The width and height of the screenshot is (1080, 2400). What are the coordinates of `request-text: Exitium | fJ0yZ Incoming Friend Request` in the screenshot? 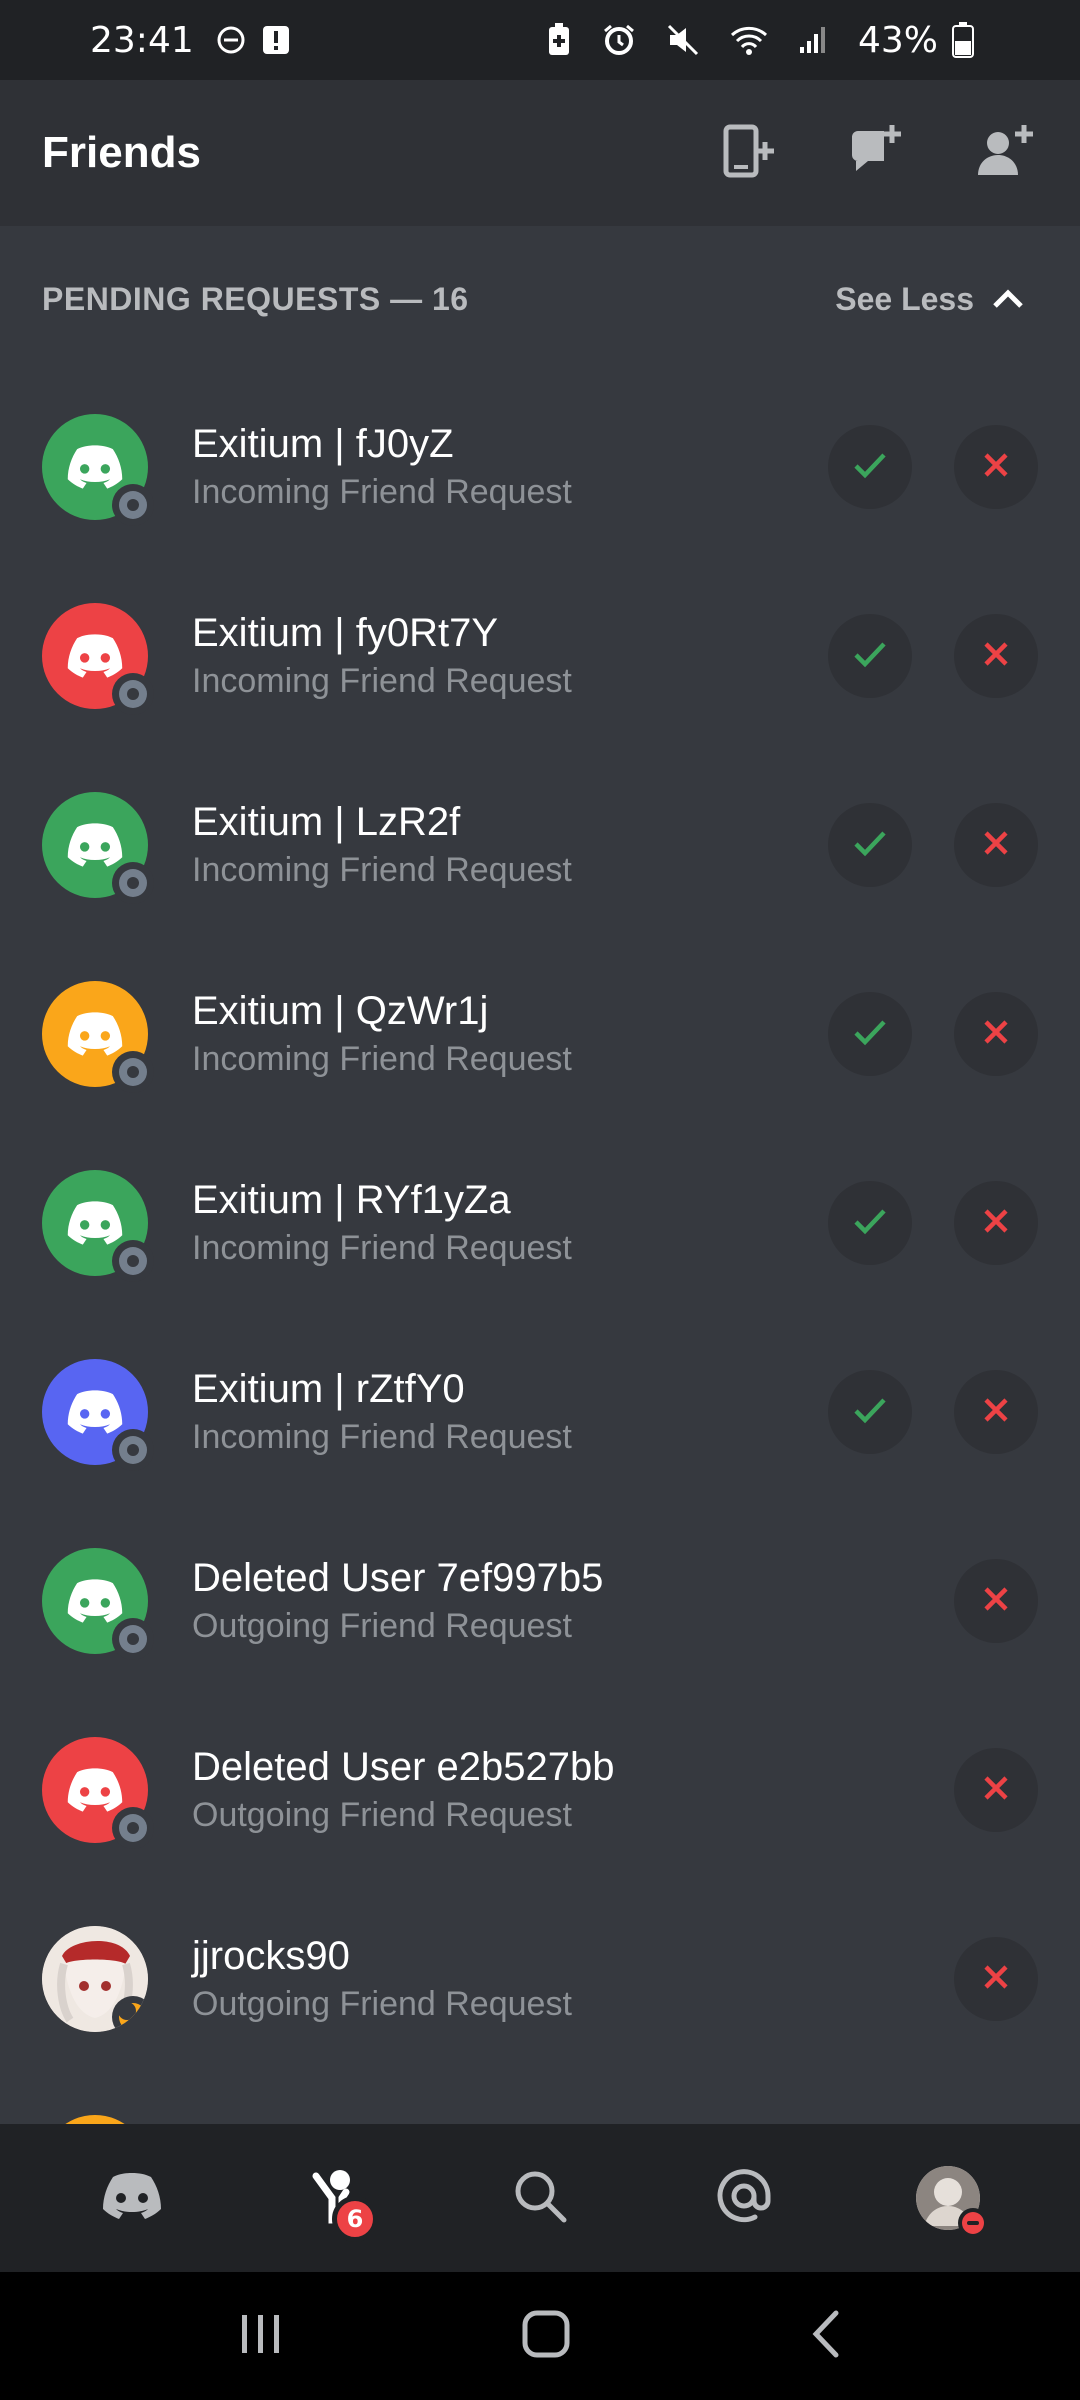 It's located at (382, 467).